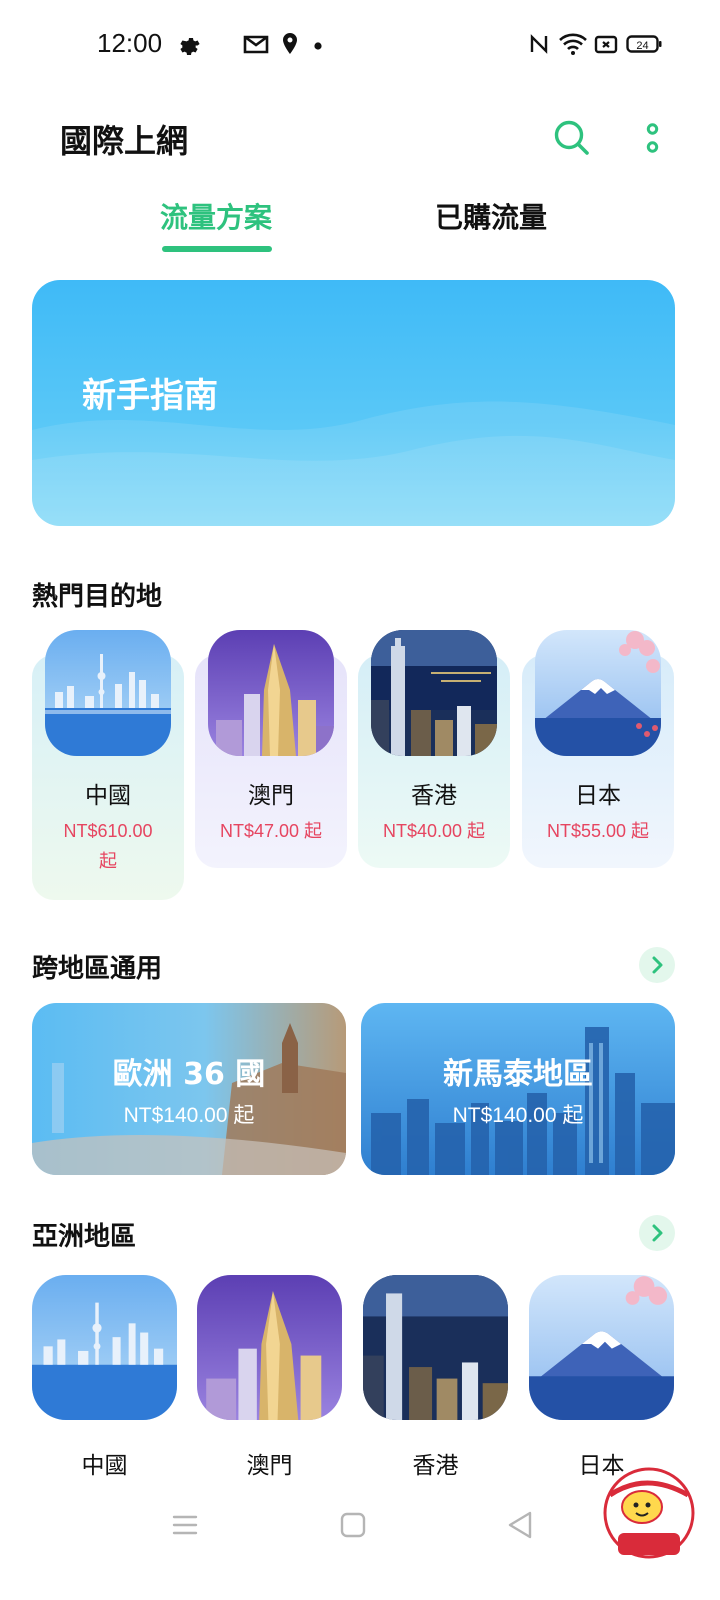 This screenshot has height=1600, width=720. I want to click on battery-icon: 24, so click(644, 44).